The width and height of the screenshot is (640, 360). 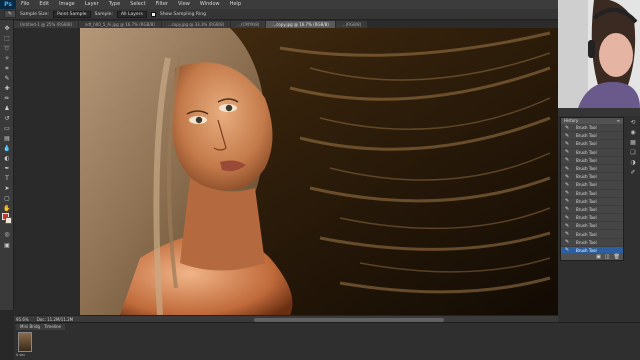 I want to click on menu-select: Select, so click(x=137, y=4).